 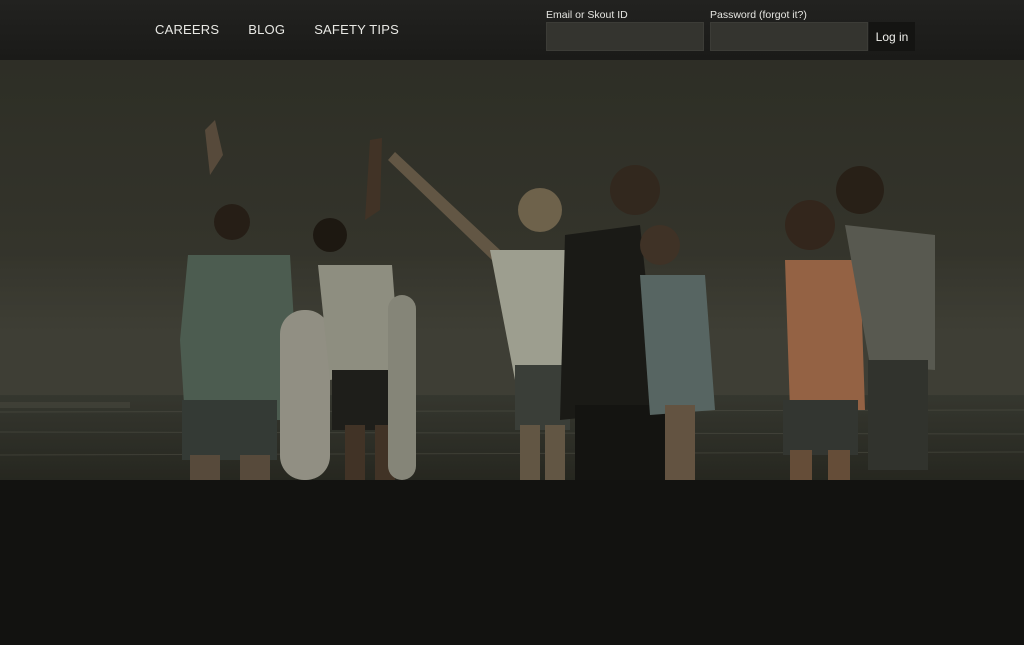 I want to click on main-nav: CAREERS BLOG SAFETY TIPS, so click(x=291, y=29).